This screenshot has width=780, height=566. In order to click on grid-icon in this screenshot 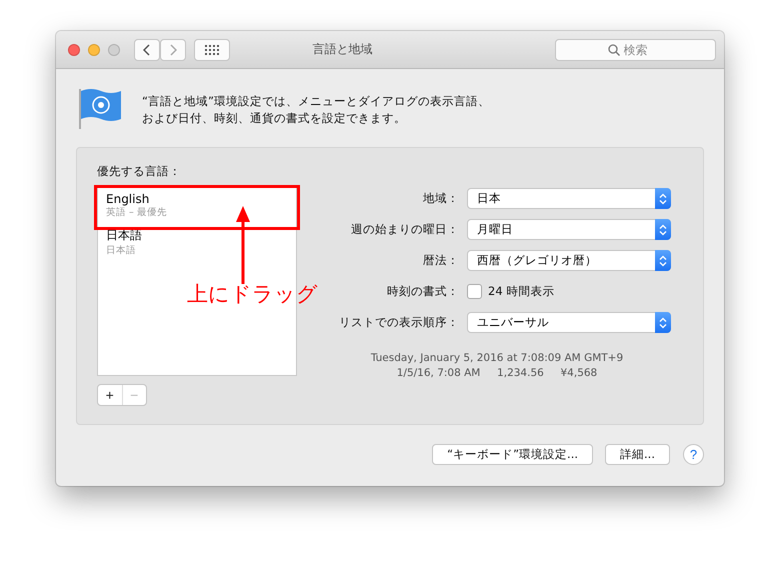, I will do `click(212, 49)`.